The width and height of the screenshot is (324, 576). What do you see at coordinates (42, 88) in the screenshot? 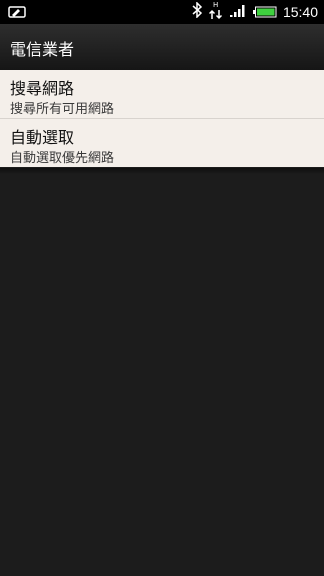
I see `list-item-title: 搜尋網路` at bounding box center [42, 88].